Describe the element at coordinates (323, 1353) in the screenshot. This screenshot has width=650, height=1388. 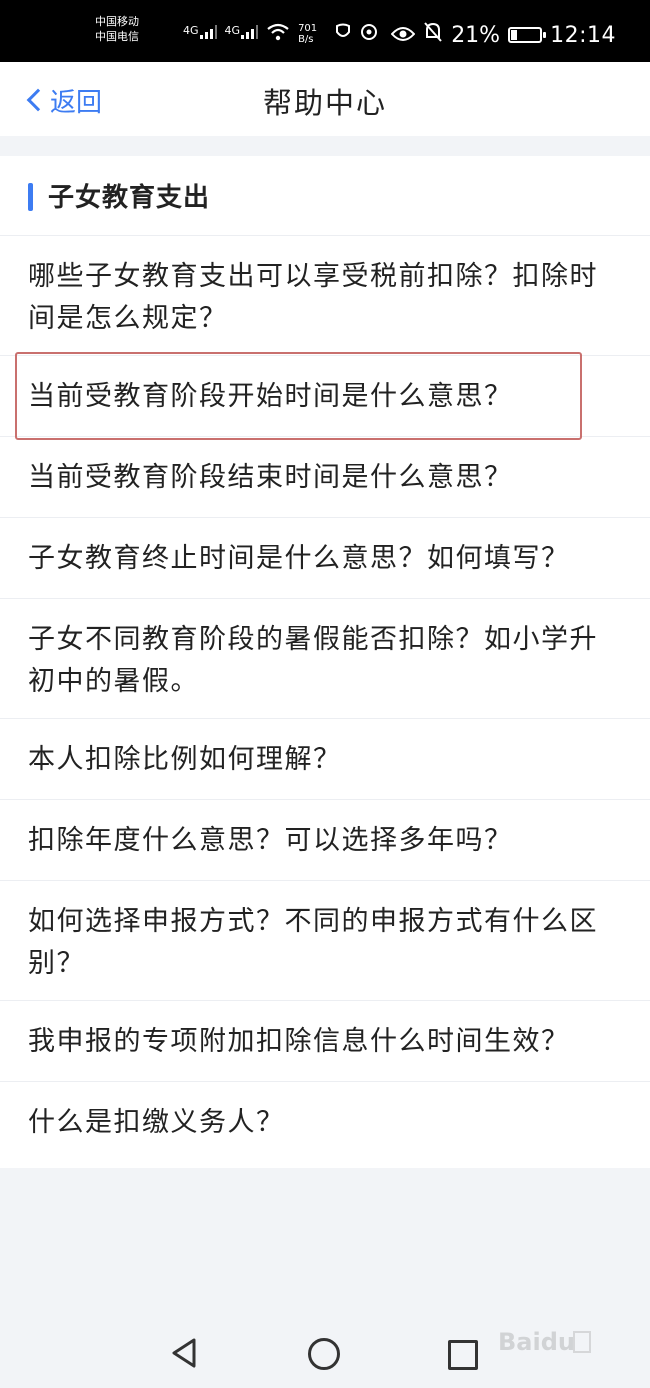
I see `system-home-button` at that location.